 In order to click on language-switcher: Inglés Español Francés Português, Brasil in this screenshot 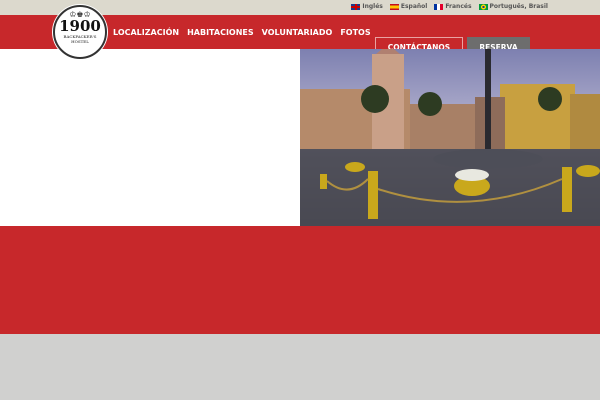, I will do `click(449, 6)`.